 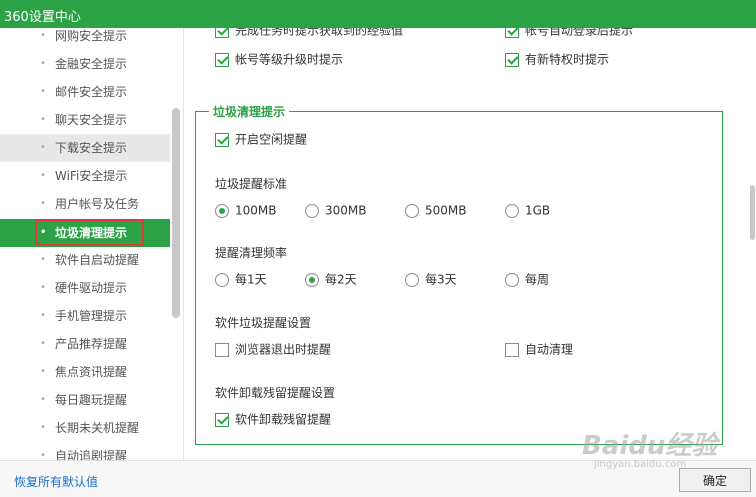 What do you see at coordinates (246, 211) in the screenshot?
I see `standard-radio-100mb: 100MB` at bounding box center [246, 211].